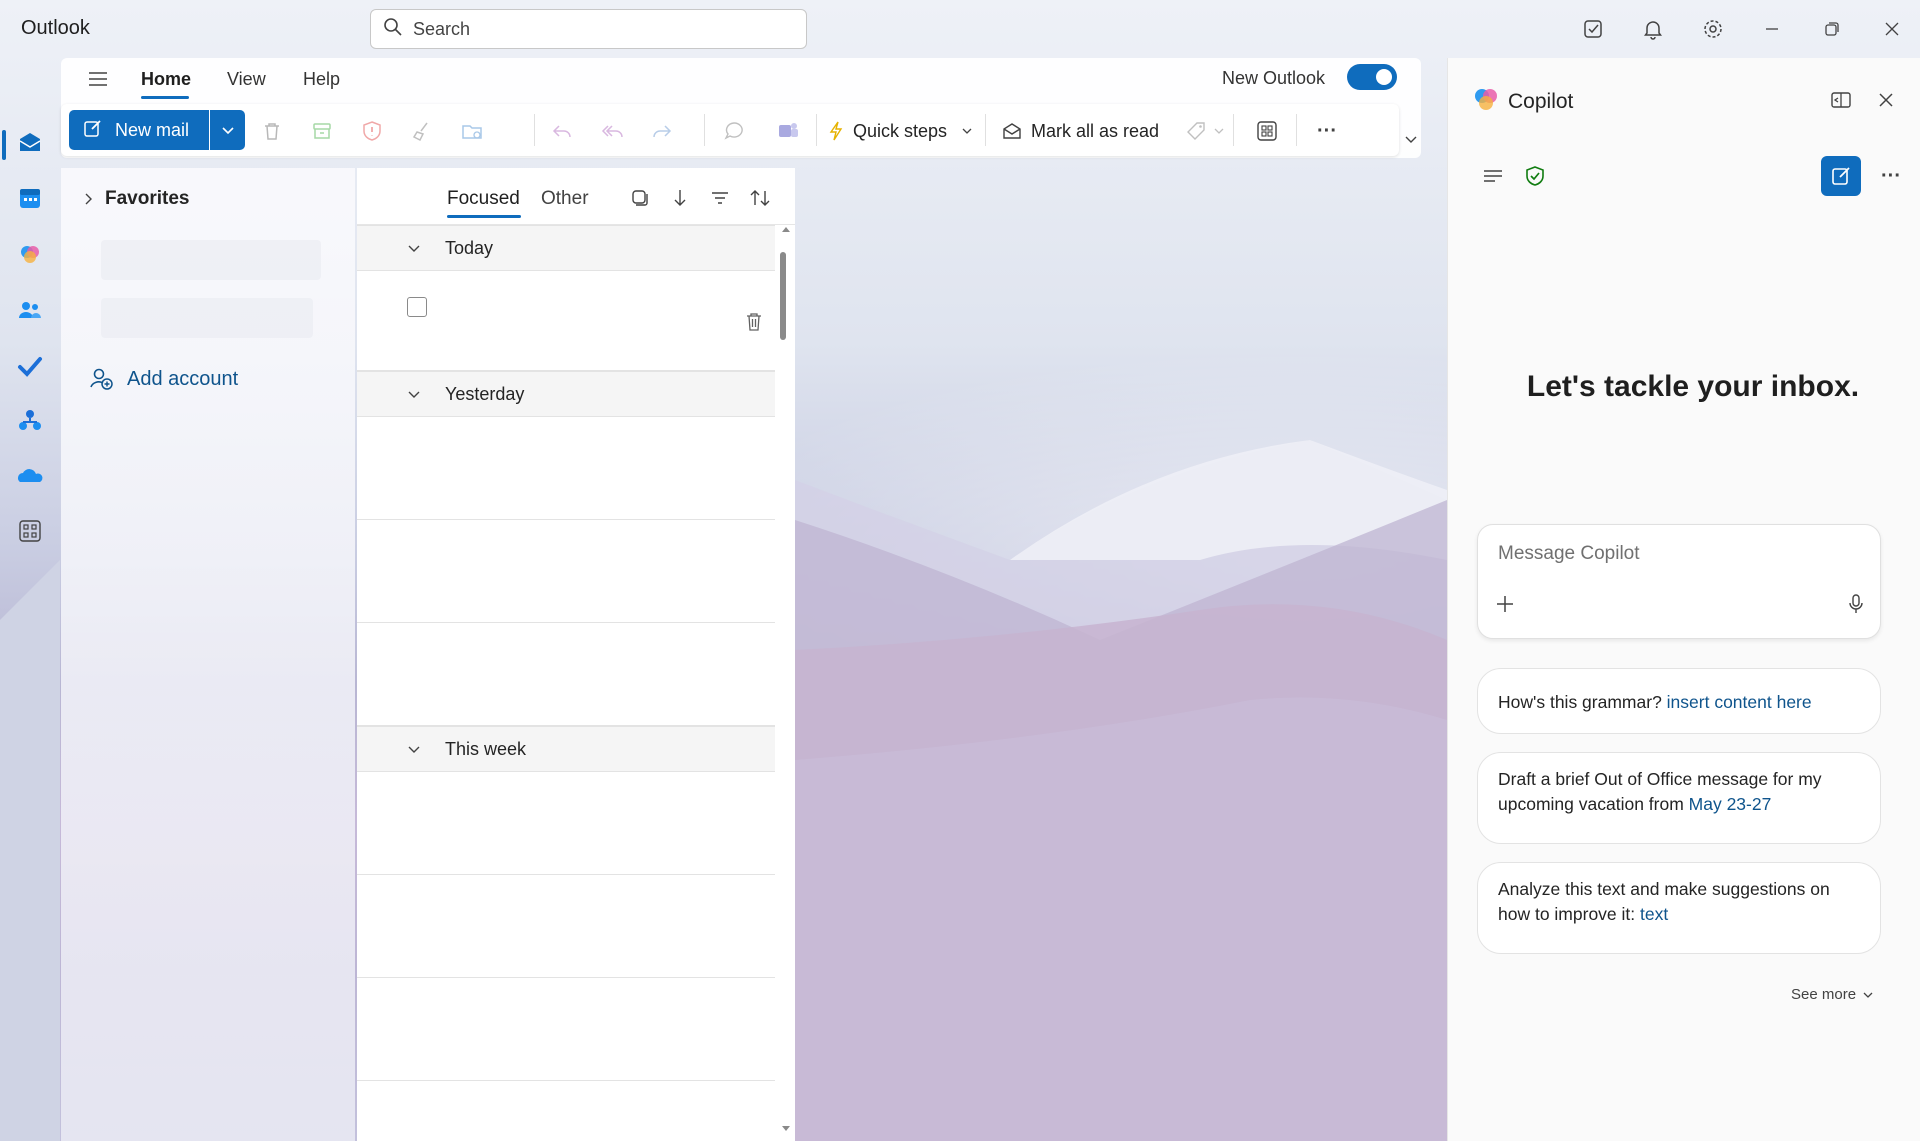 This screenshot has width=1920, height=1141. I want to click on new-chat-button, so click(1841, 176).